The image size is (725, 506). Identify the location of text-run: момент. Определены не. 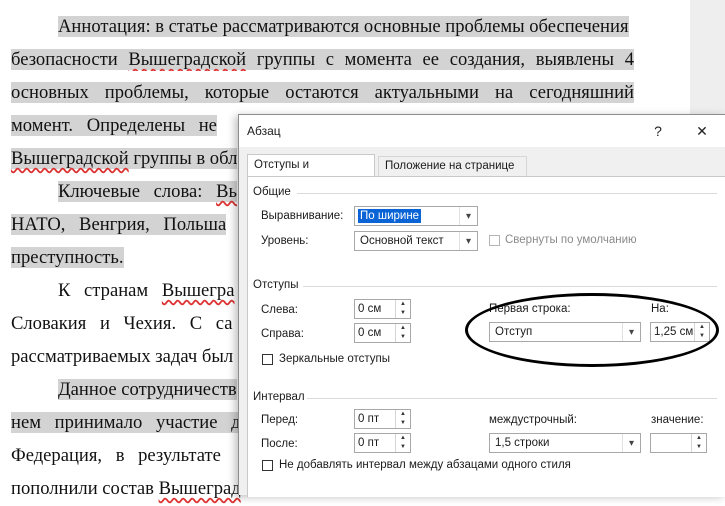
(114, 125).